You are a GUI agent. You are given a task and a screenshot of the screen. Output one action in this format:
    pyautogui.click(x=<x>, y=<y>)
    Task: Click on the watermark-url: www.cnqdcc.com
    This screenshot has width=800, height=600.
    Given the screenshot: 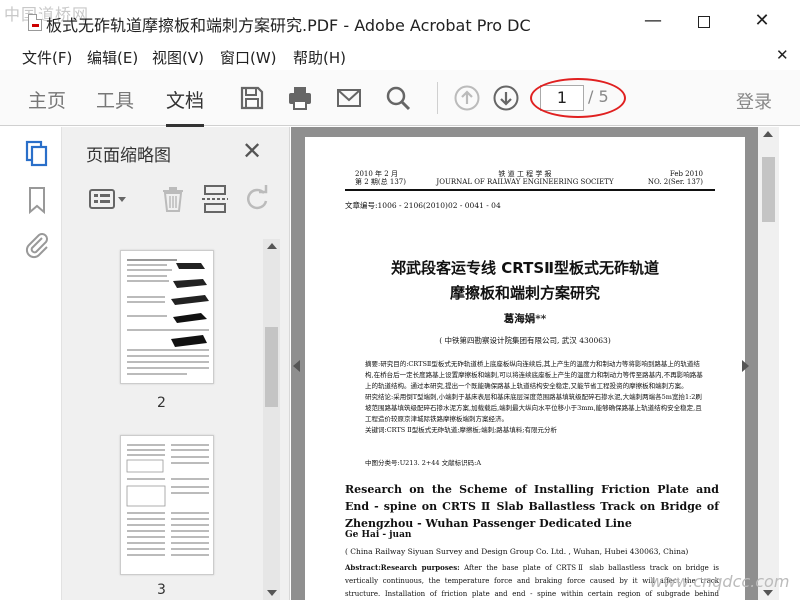 What is the action you would take?
    pyautogui.click(x=720, y=581)
    